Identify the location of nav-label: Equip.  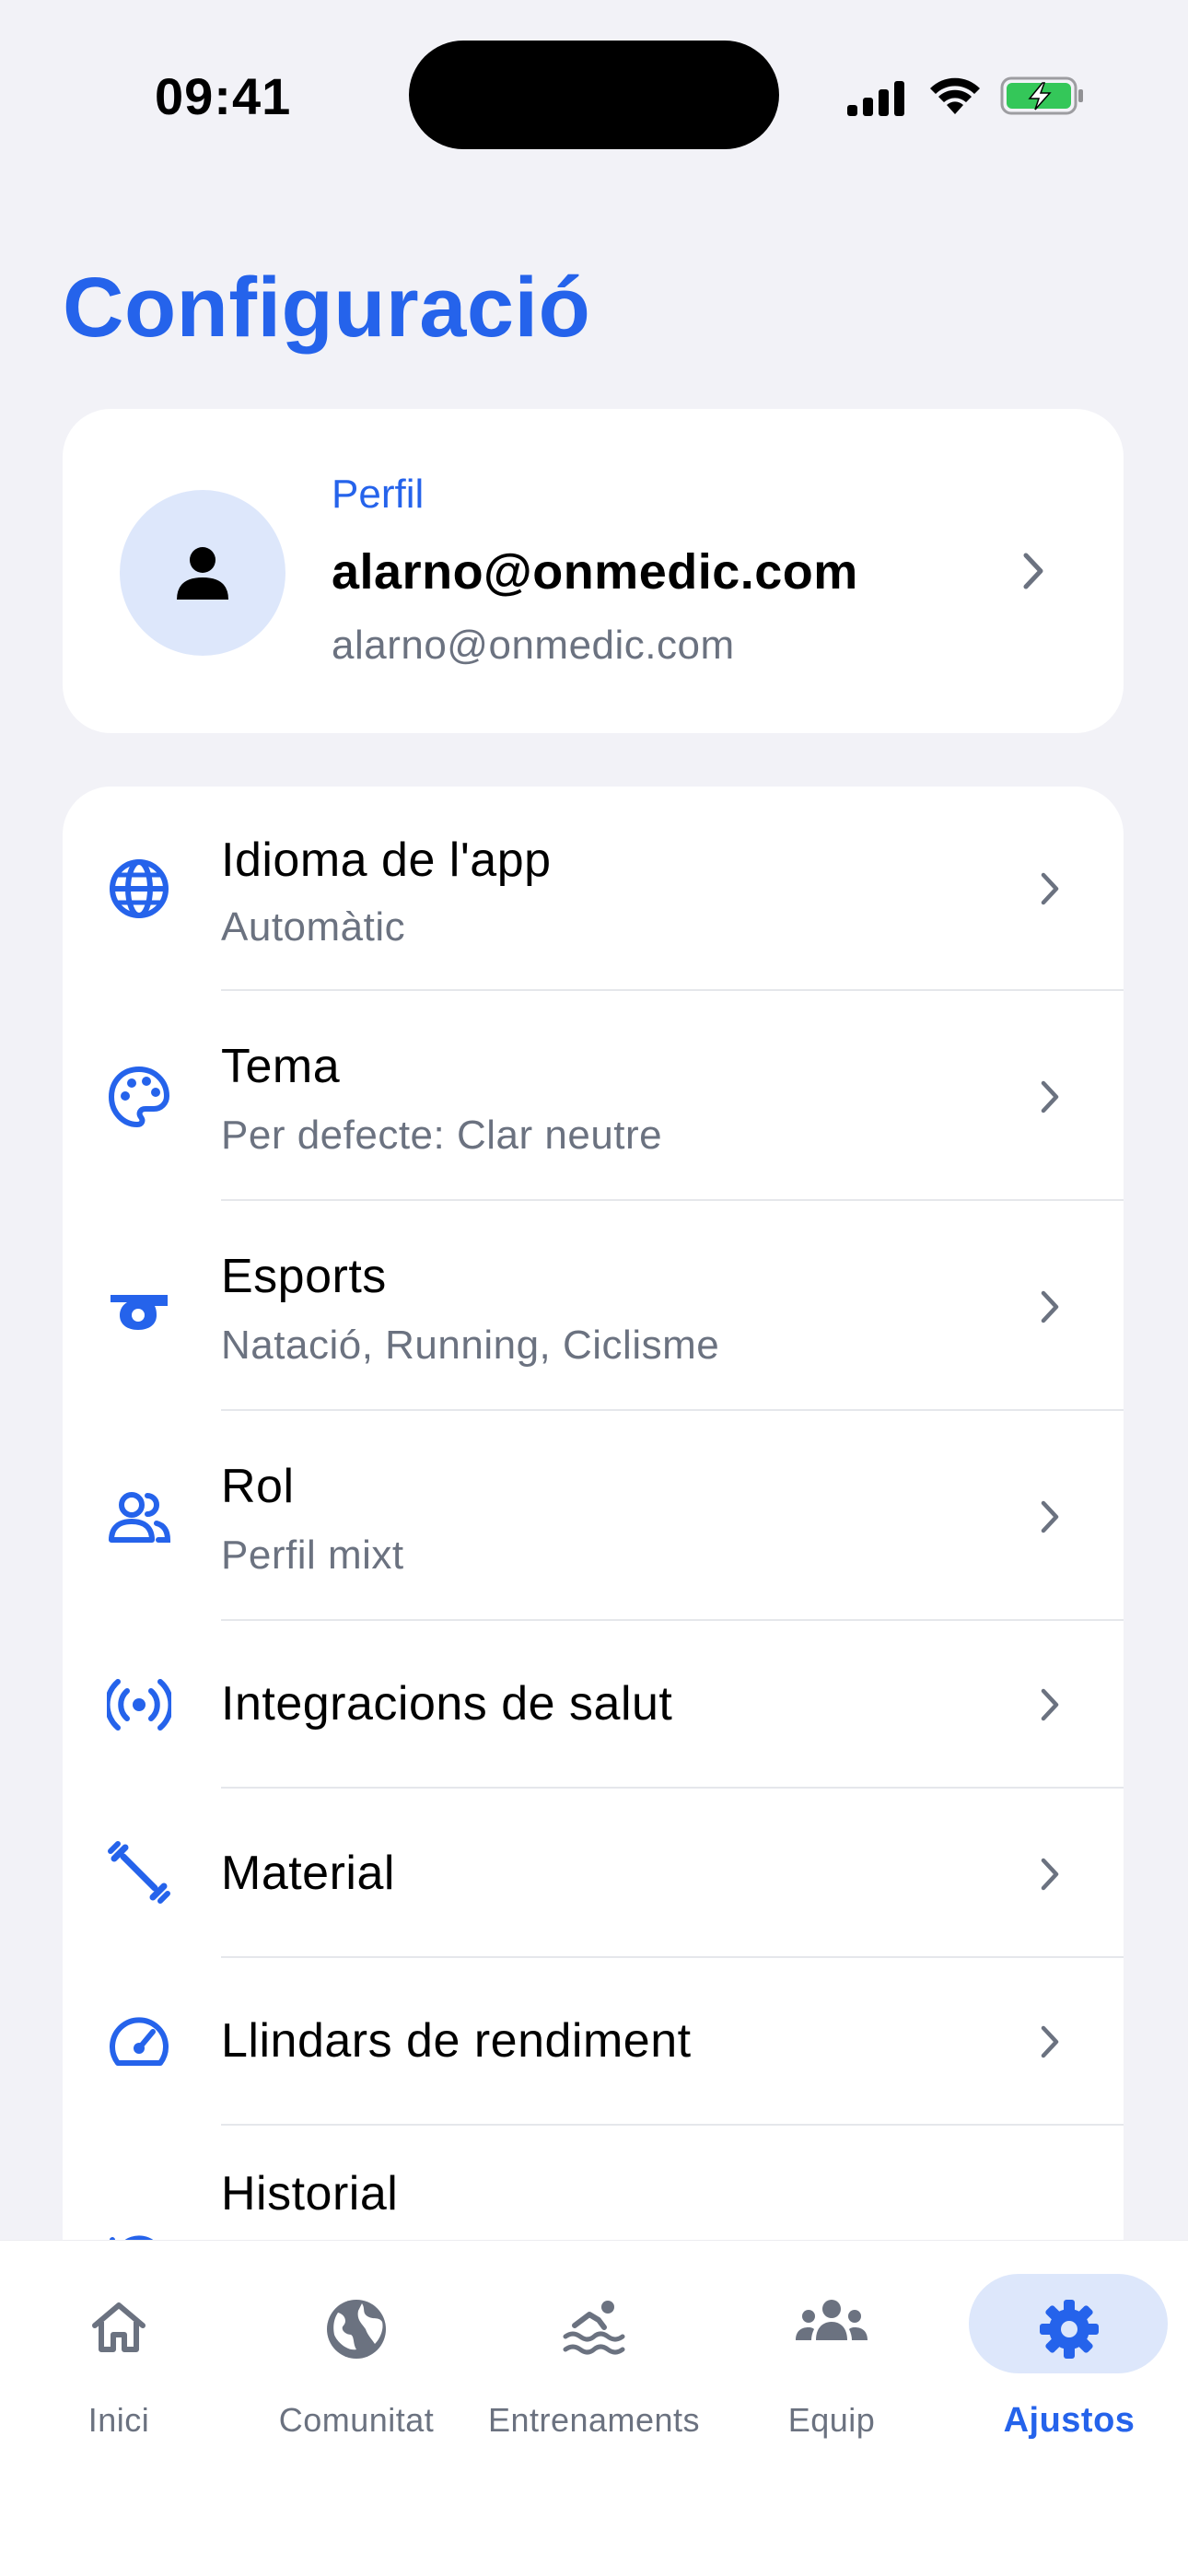
(831, 2420).